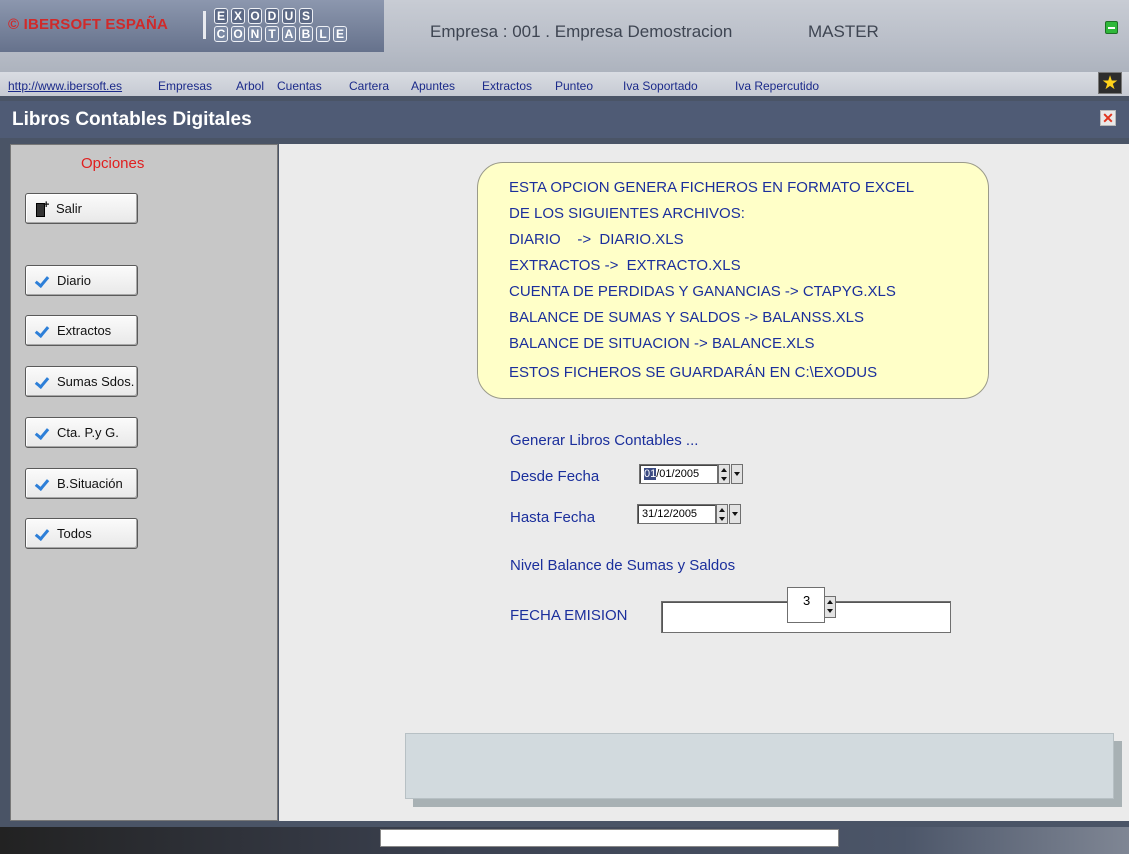 The height and width of the screenshot is (854, 1129). I want to click on hasta-fecha-label: Hasta Fecha, so click(553, 517).